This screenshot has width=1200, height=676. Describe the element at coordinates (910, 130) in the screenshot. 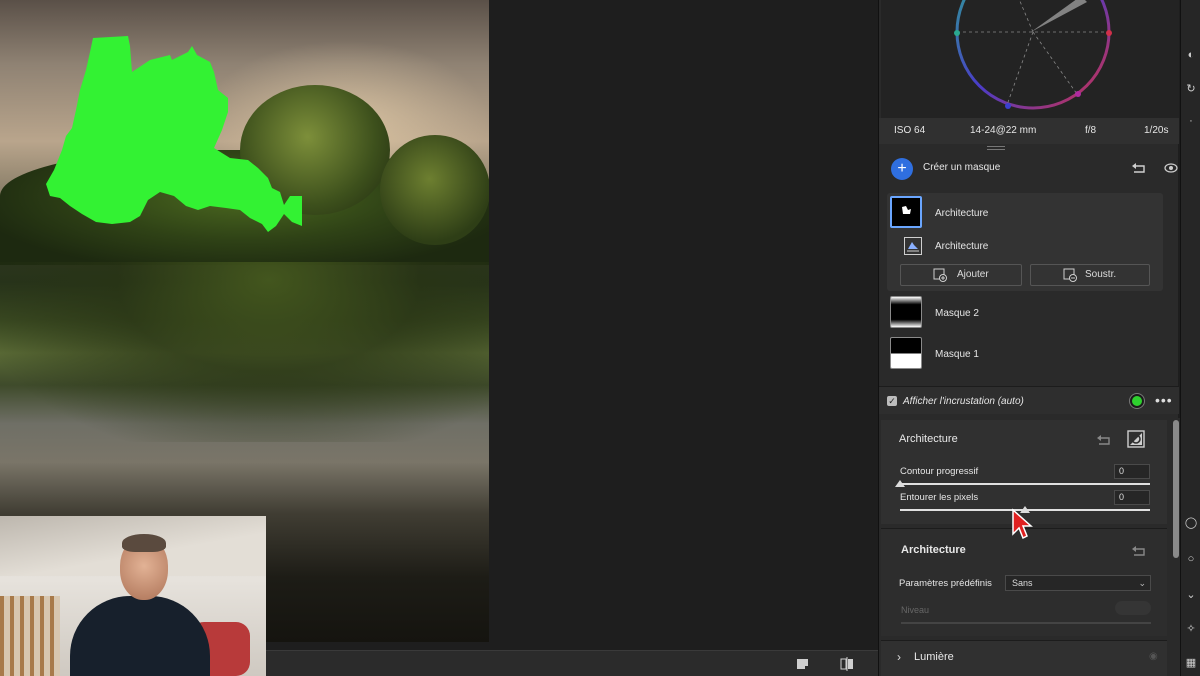

I see `exif-iso: ISO 64` at that location.